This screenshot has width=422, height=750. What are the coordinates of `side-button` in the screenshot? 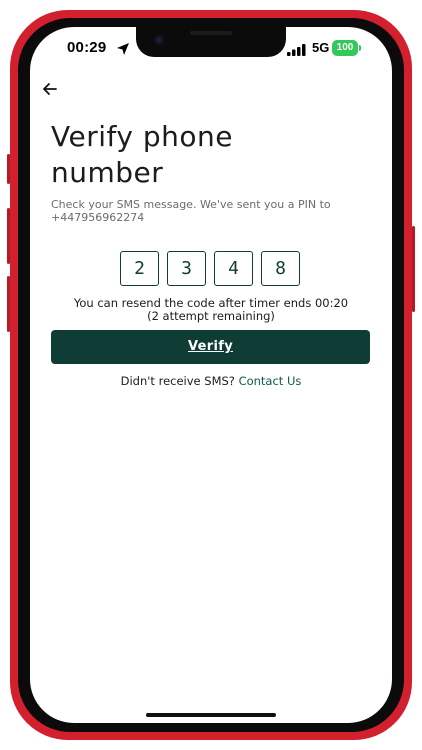 It's located at (8, 169).